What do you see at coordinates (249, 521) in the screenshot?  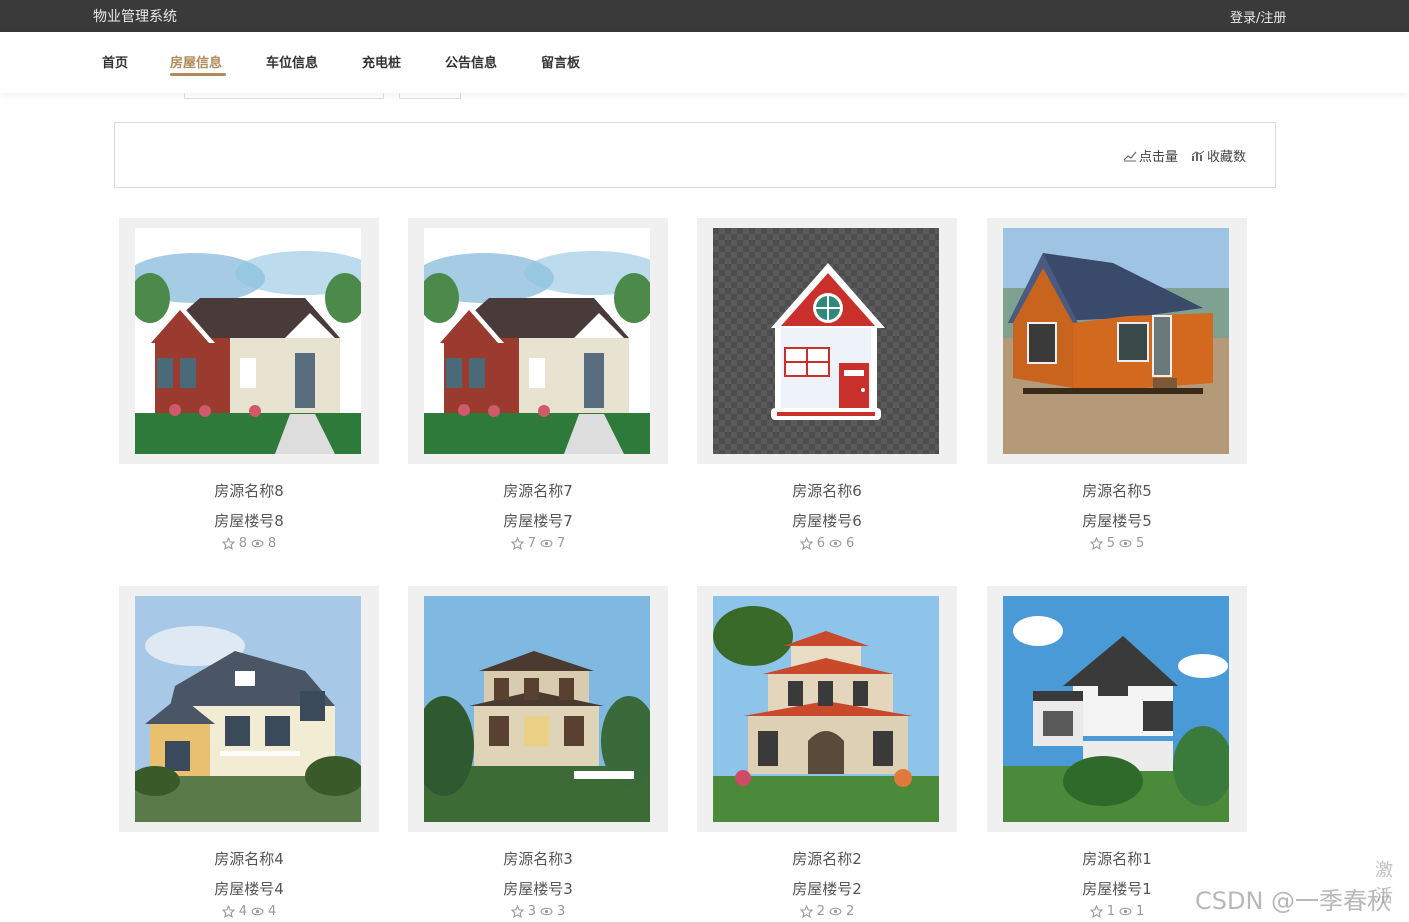 I see `house-number: 房屋楼号8` at bounding box center [249, 521].